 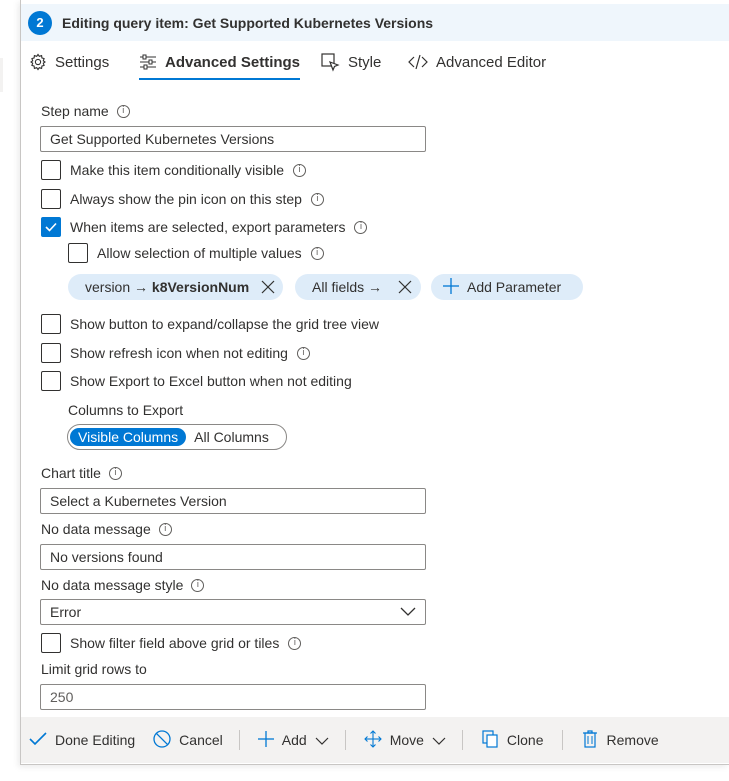 What do you see at coordinates (182, 199) in the screenshot?
I see `pin-icon-checkbox: Always show the pin icon on this step i` at bounding box center [182, 199].